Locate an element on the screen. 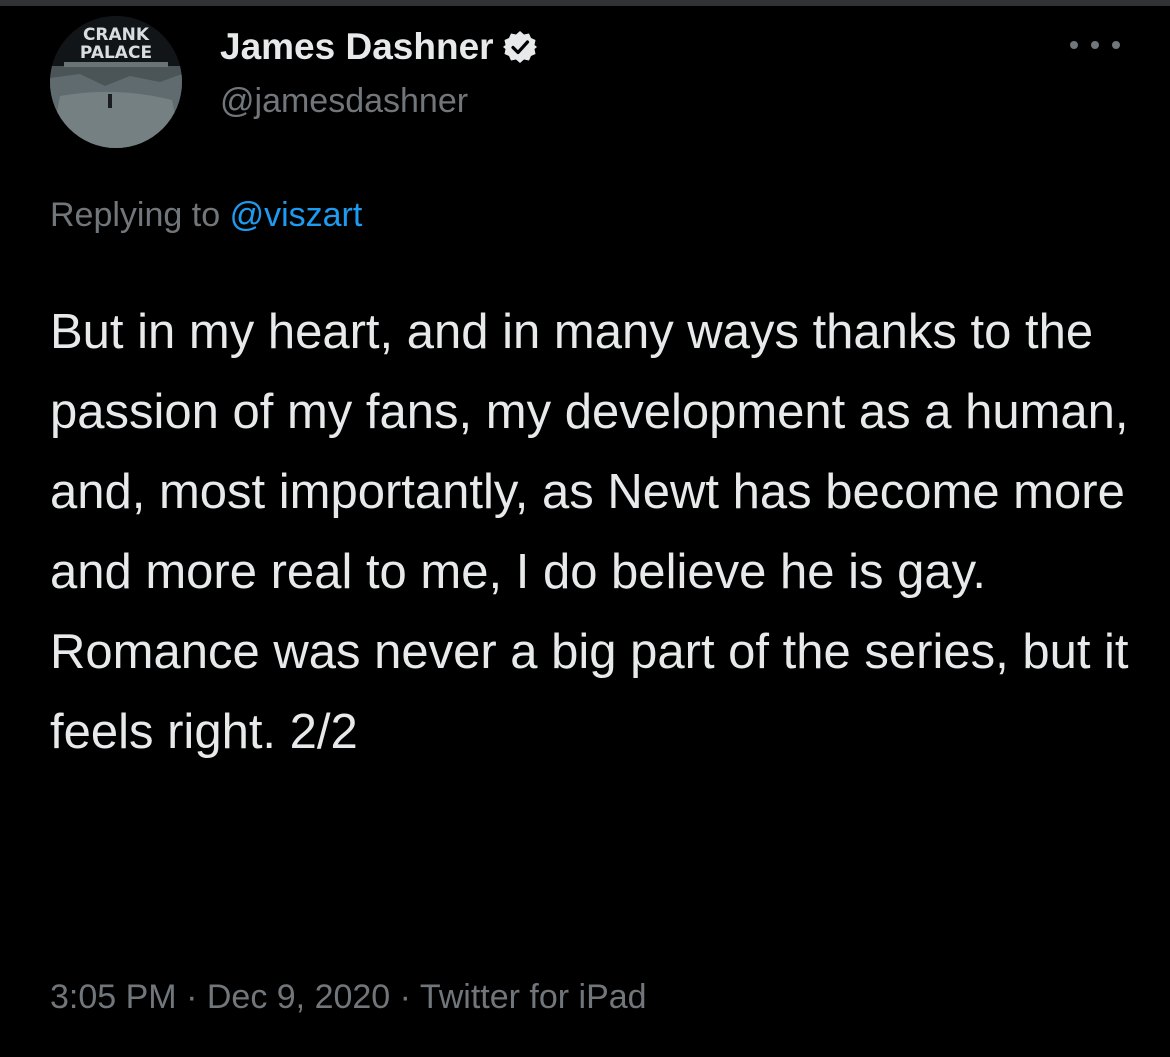 The height and width of the screenshot is (1057, 1170). verified-badge-icon is located at coordinates (520, 47).